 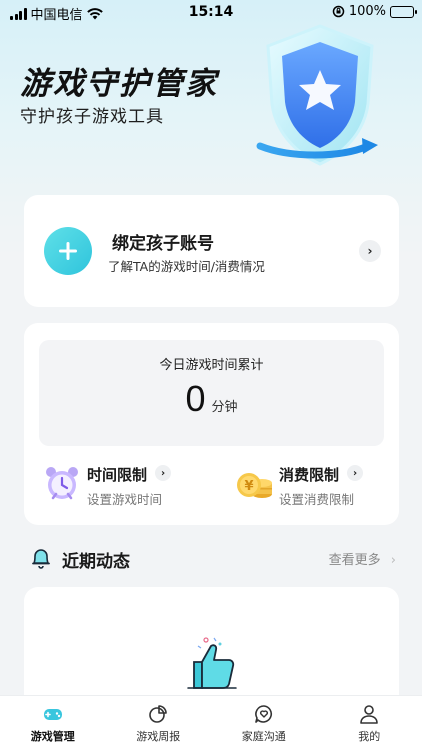 I want to click on bind-child-card: 绑定孩子账号 了解TA的游戏时间/消费情况 ›, so click(x=211, y=251).